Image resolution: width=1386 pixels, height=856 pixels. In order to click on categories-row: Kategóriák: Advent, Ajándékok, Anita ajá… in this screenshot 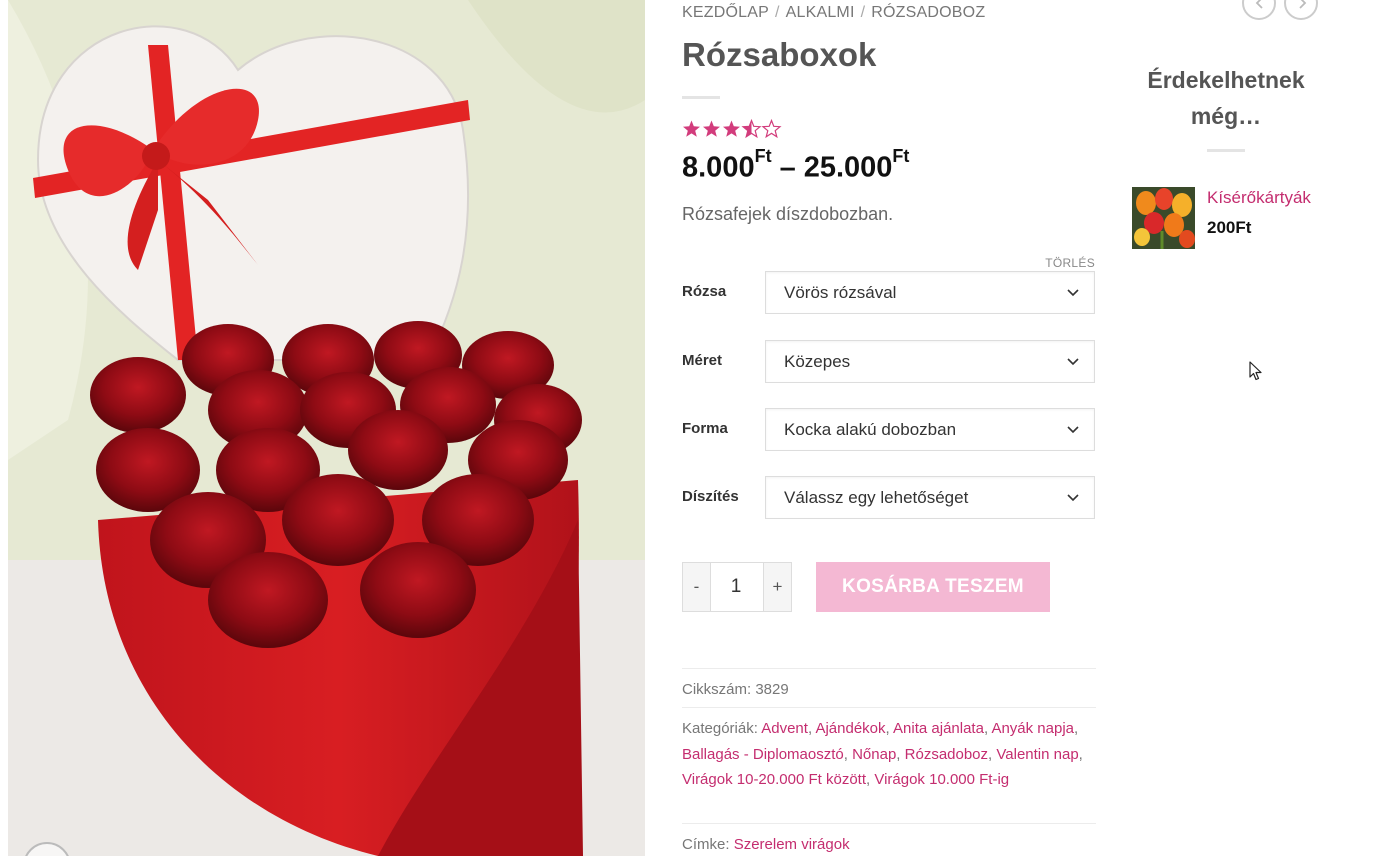, I will do `click(889, 765)`.